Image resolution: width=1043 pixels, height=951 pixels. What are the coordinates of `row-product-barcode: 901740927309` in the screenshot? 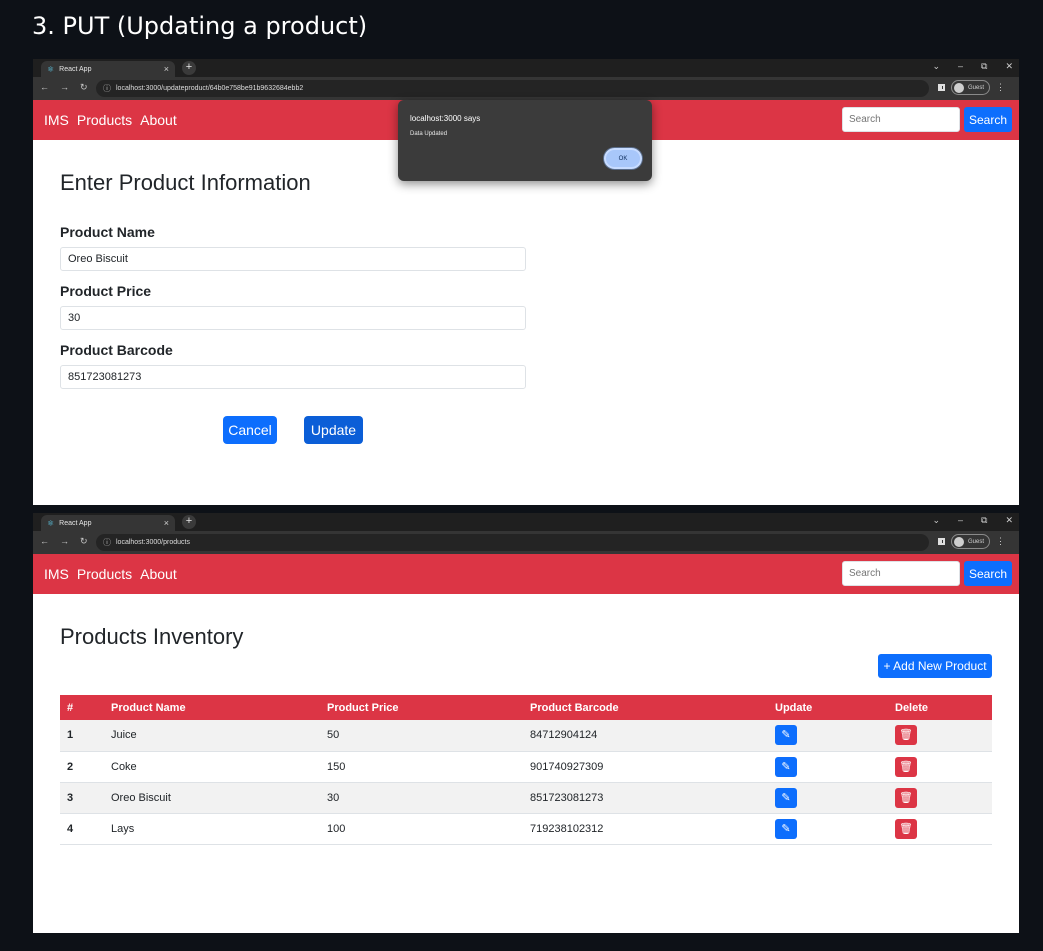 It's located at (645, 767).